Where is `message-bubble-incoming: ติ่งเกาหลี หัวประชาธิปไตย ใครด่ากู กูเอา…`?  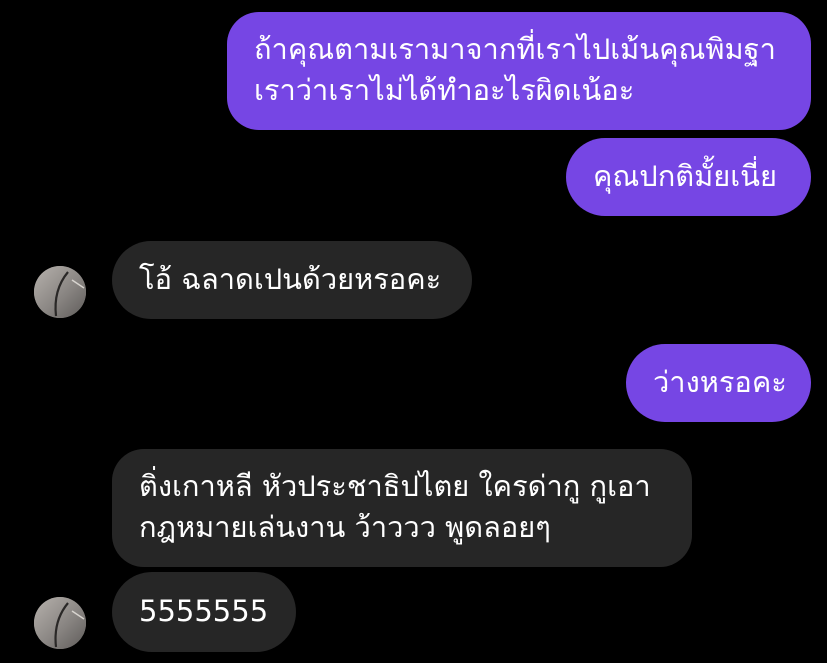 message-bubble-incoming: ติ่งเกาหลี หัวประชาธิปไตย ใครด่ากู กูเอา… is located at coordinates (402, 508).